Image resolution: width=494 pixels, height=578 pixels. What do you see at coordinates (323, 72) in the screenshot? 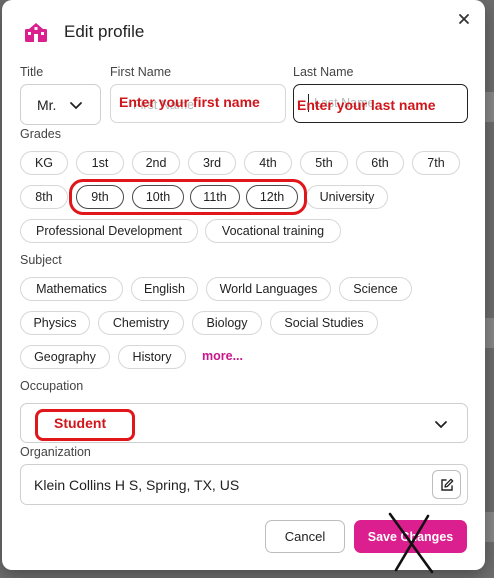
I see `last-name-label: Last Name` at bounding box center [323, 72].